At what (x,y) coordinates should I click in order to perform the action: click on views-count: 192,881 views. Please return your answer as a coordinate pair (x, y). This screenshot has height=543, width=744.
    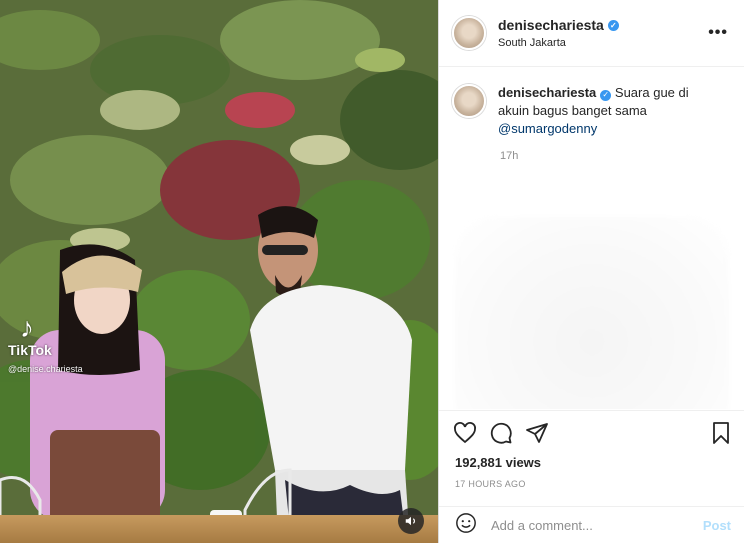
    Looking at the image, I should click on (591, 462).